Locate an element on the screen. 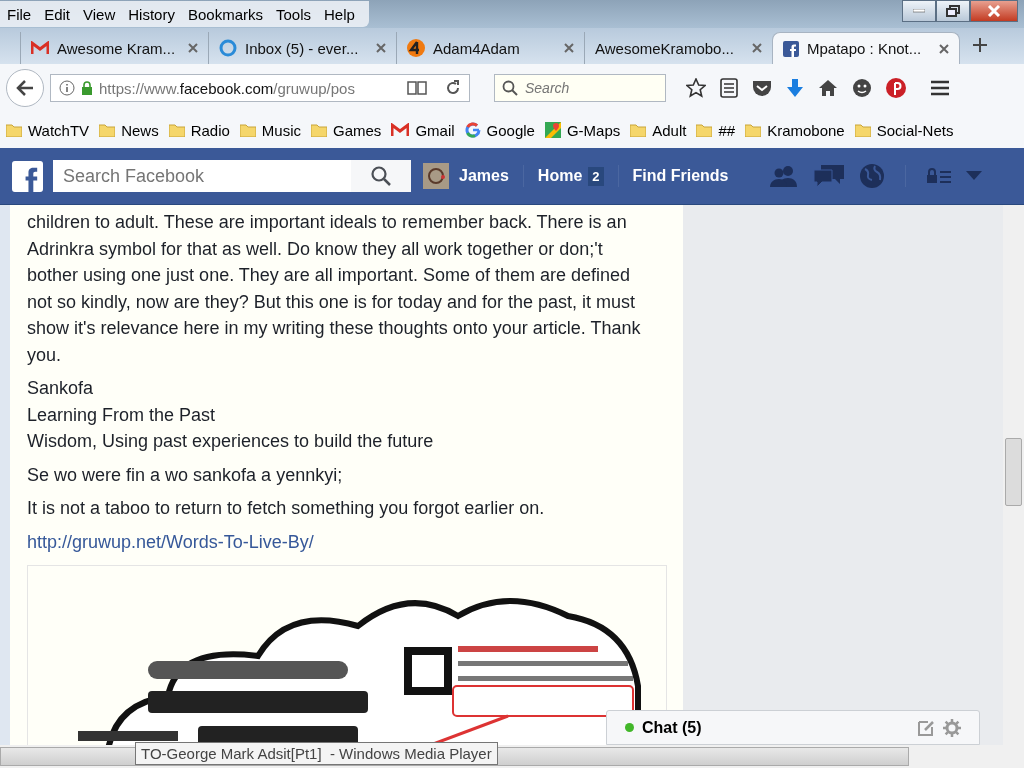 The width and height of the screenshot is (1024, 768). post-text: Sankofa is located at coordinates (61, 388).